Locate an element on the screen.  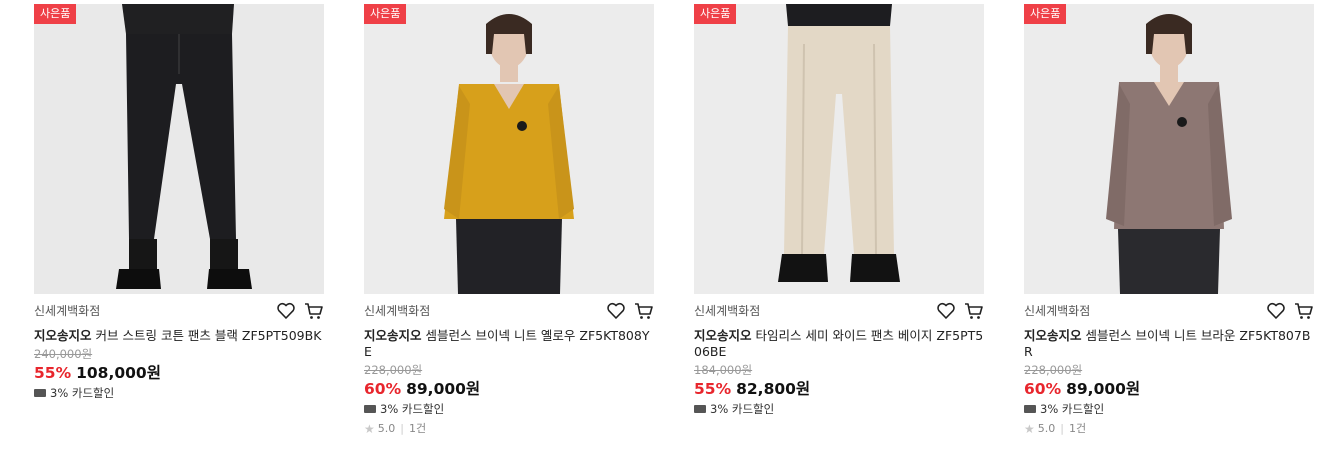
price-row: 55% 108,000원 is located at coordinates (179, 373).